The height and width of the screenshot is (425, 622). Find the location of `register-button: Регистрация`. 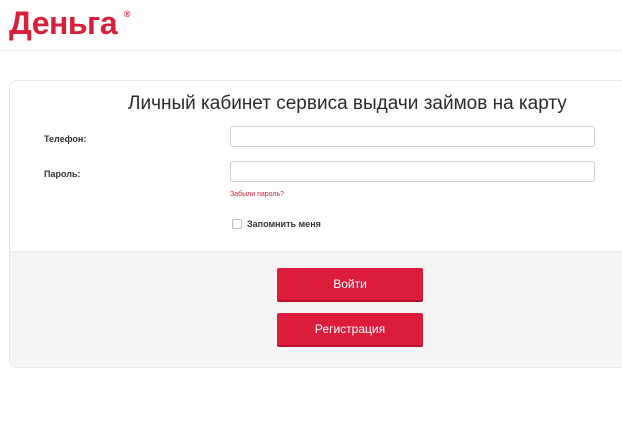

register-button: Регистрация is located at coordinates (350, 330).